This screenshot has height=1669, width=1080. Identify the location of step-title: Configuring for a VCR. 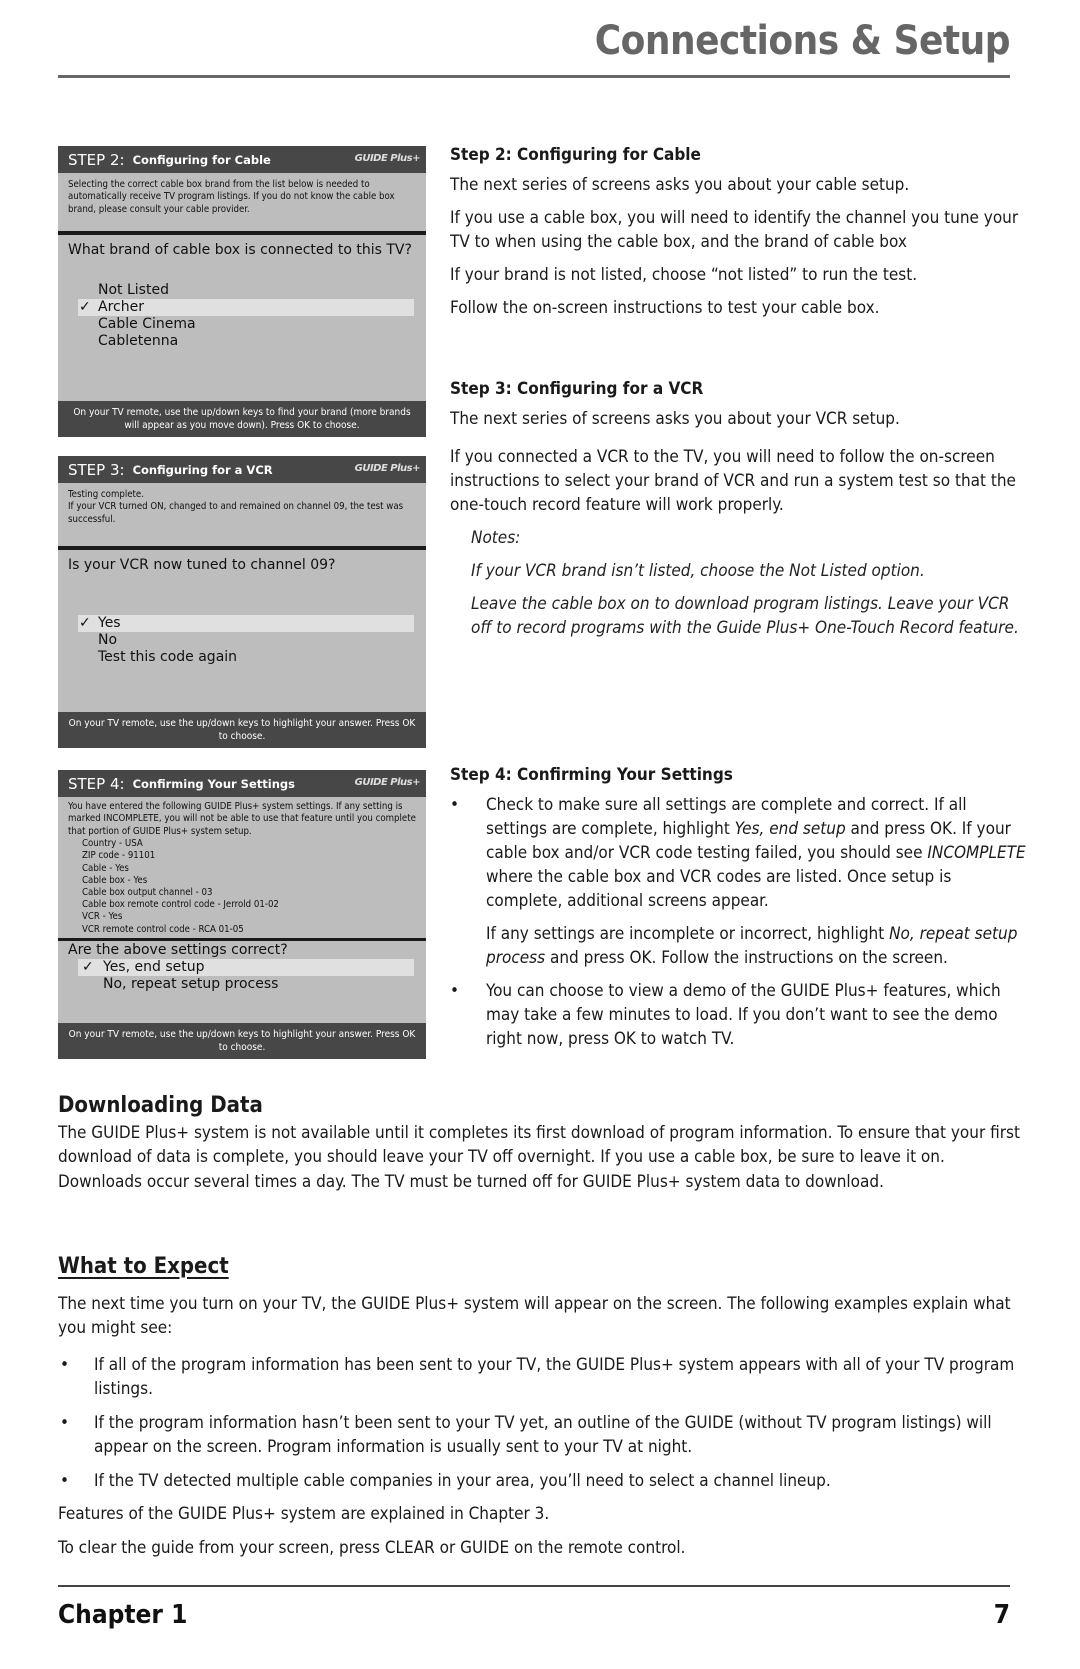
(202, 469).